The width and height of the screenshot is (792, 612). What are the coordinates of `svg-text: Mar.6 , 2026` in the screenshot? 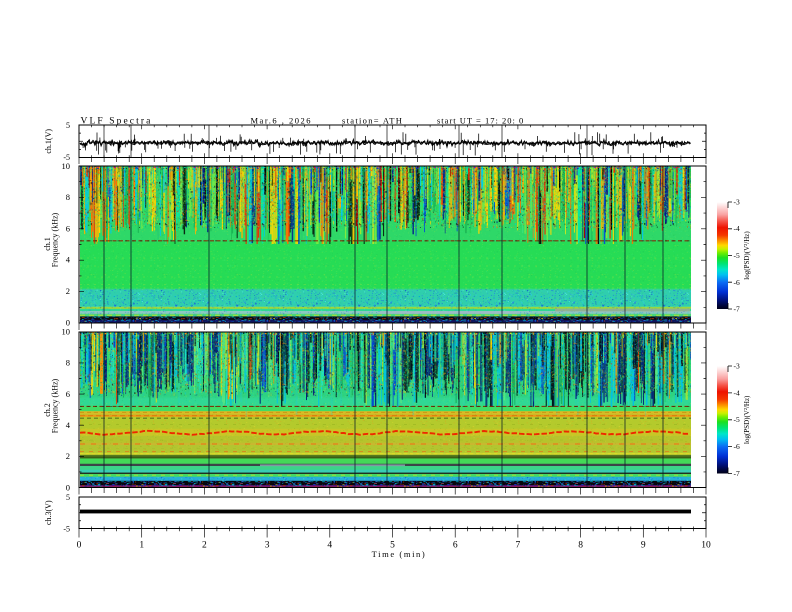 It's located at (281, 121).